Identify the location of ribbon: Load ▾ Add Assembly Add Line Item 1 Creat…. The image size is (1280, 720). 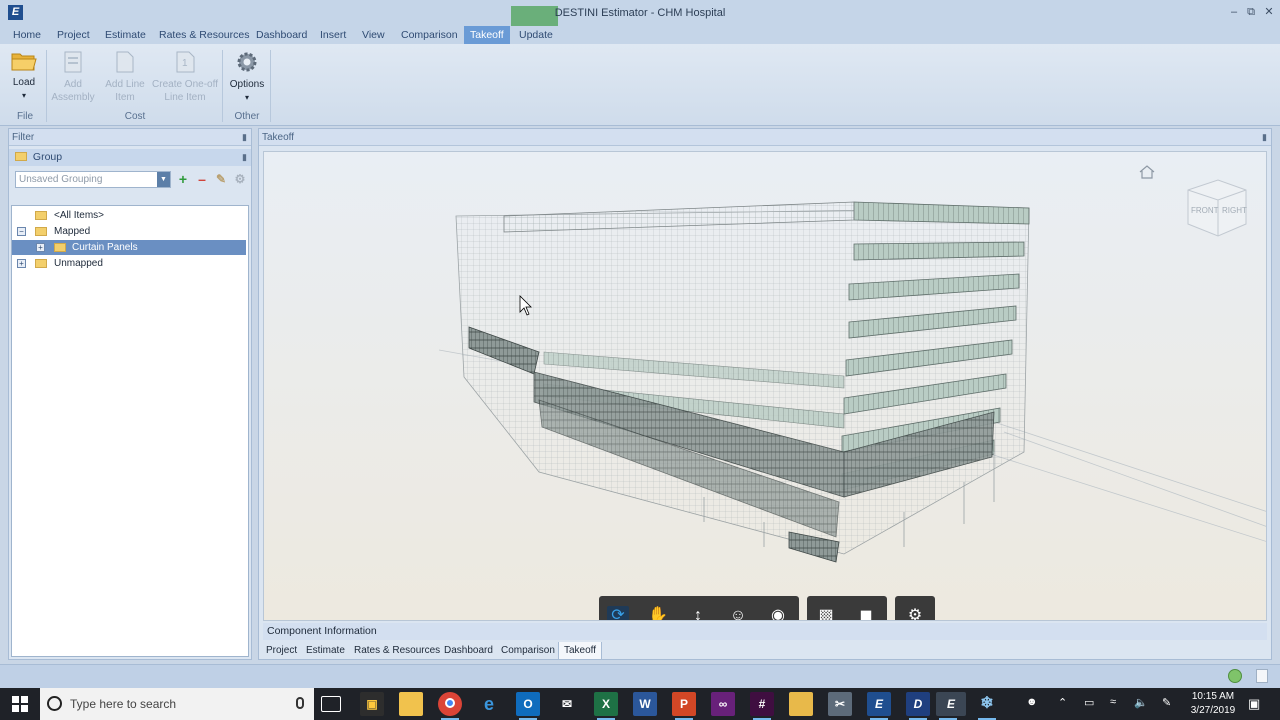
(640, 85).